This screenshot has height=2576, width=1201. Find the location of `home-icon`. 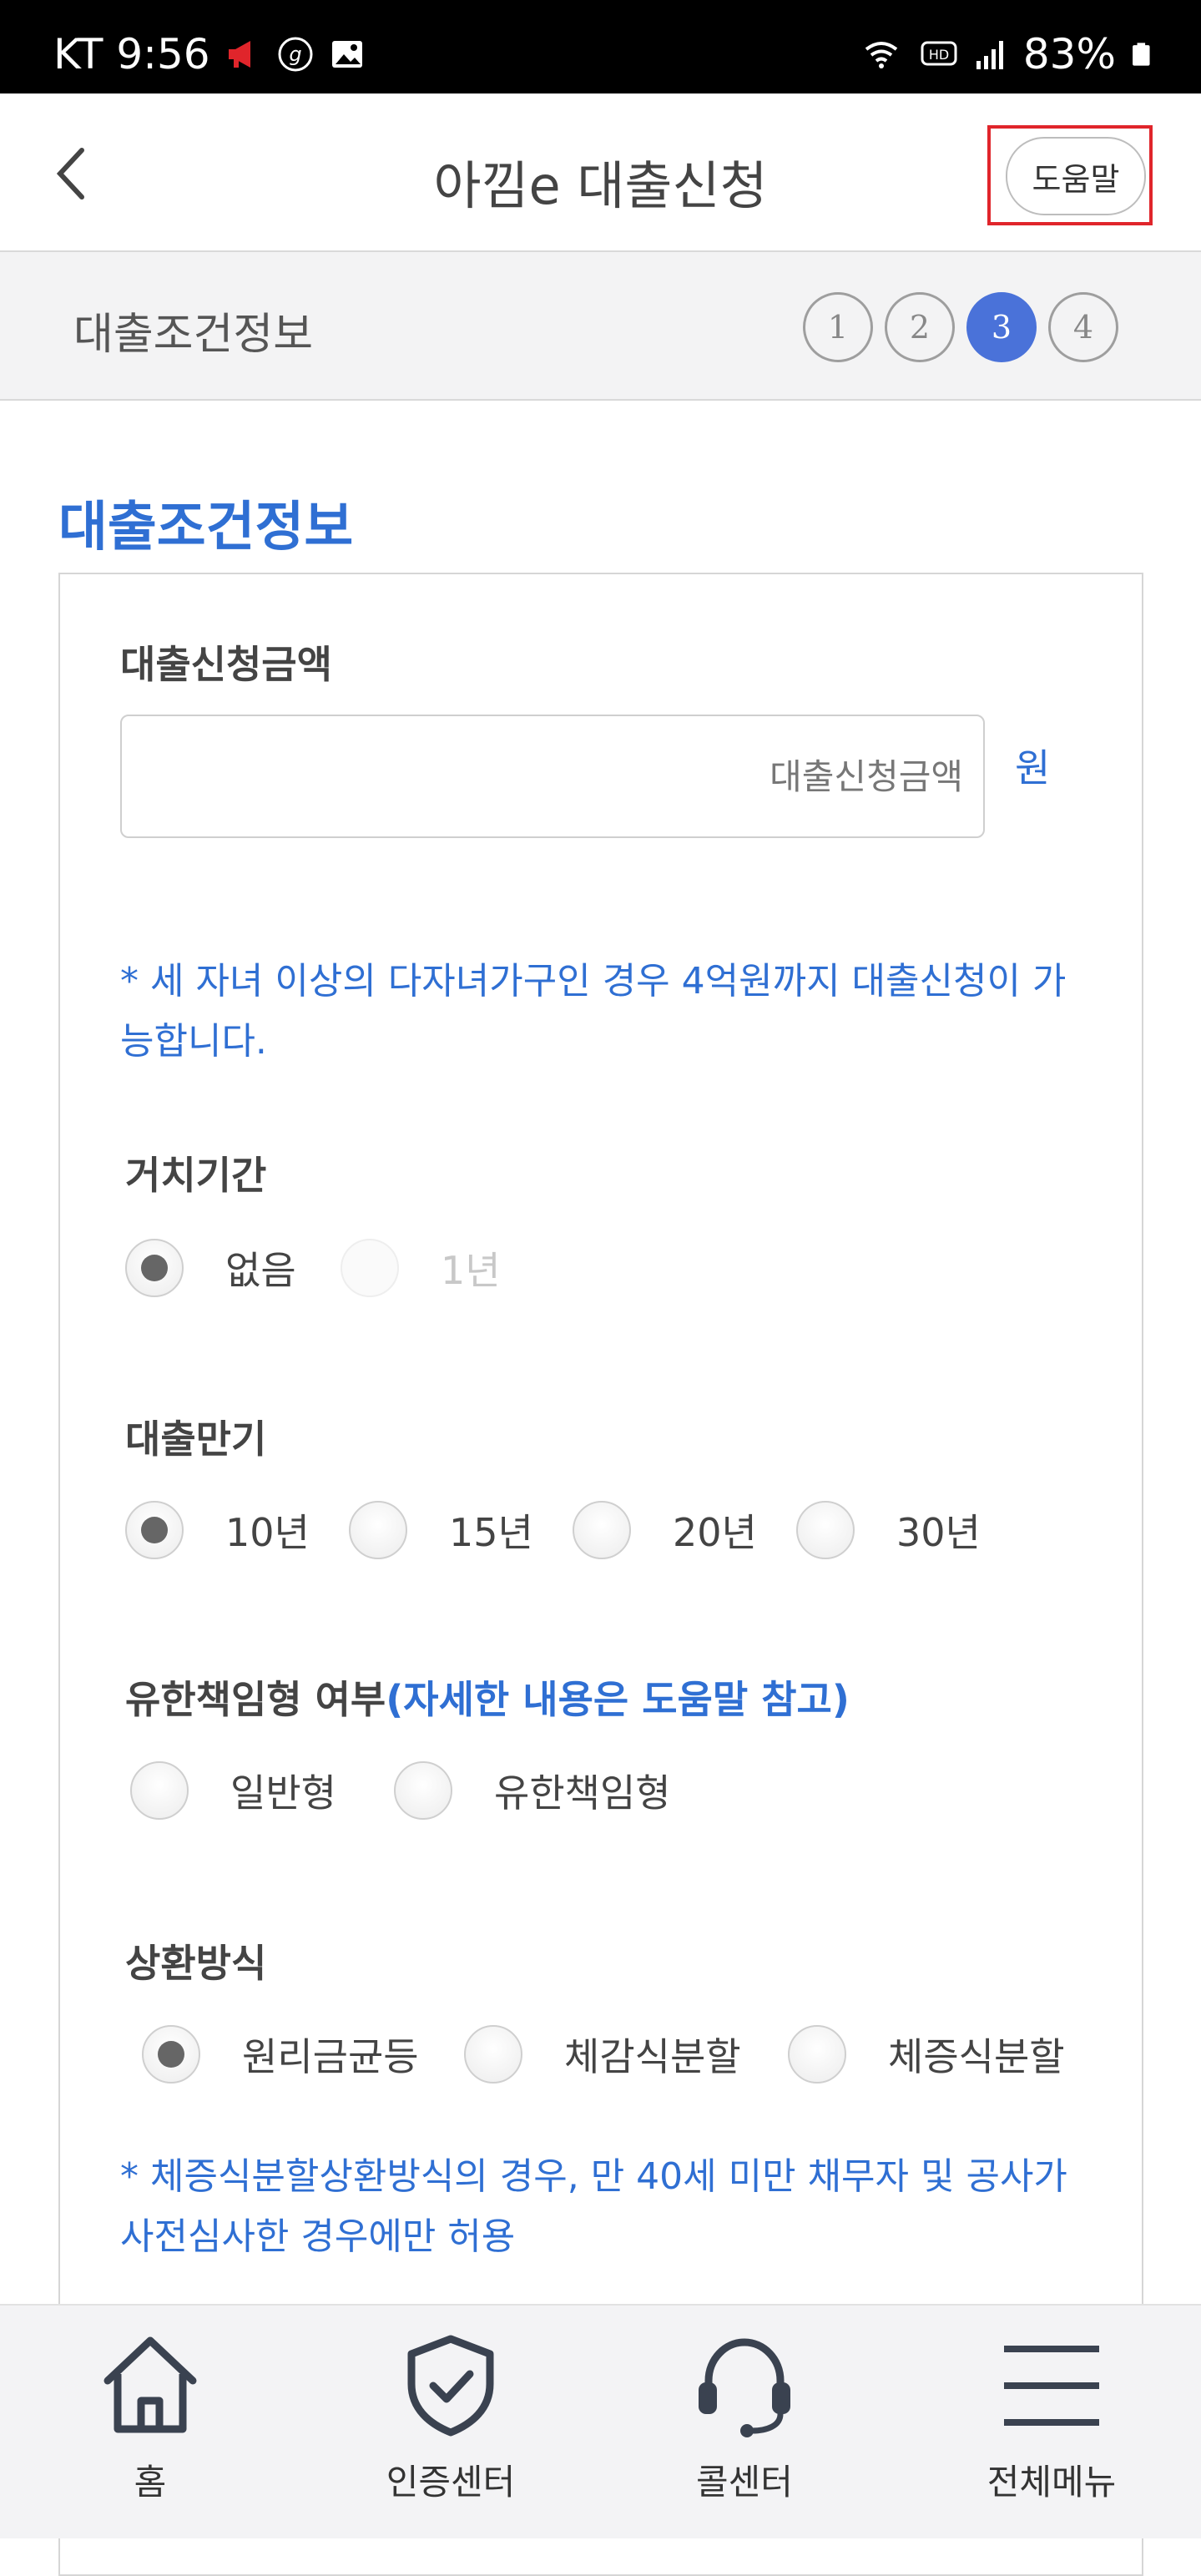

home-icon is located at coordinates (150, 2384).